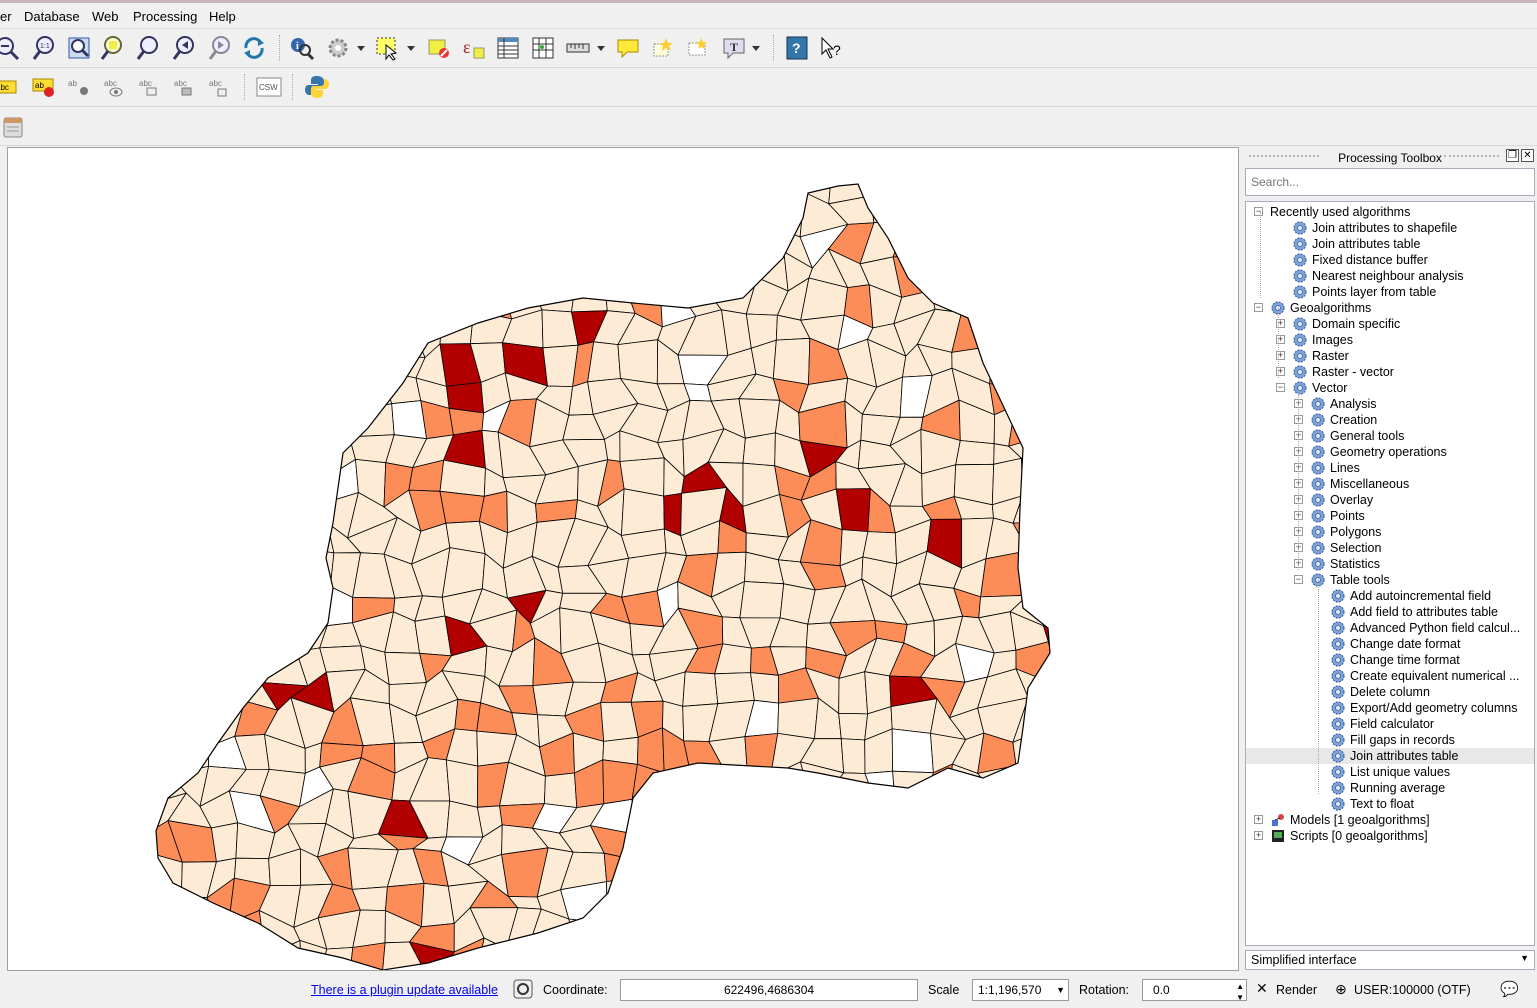  I want to click on pin-label-icon: ab, so click(79, 87).